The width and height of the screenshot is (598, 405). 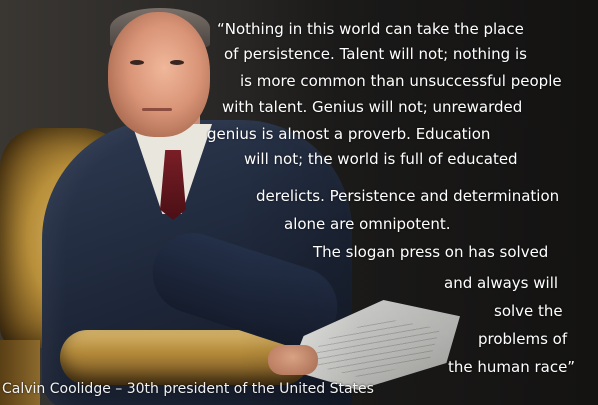 I want to click on quote-line: and always will, so click(x=501, y=283).